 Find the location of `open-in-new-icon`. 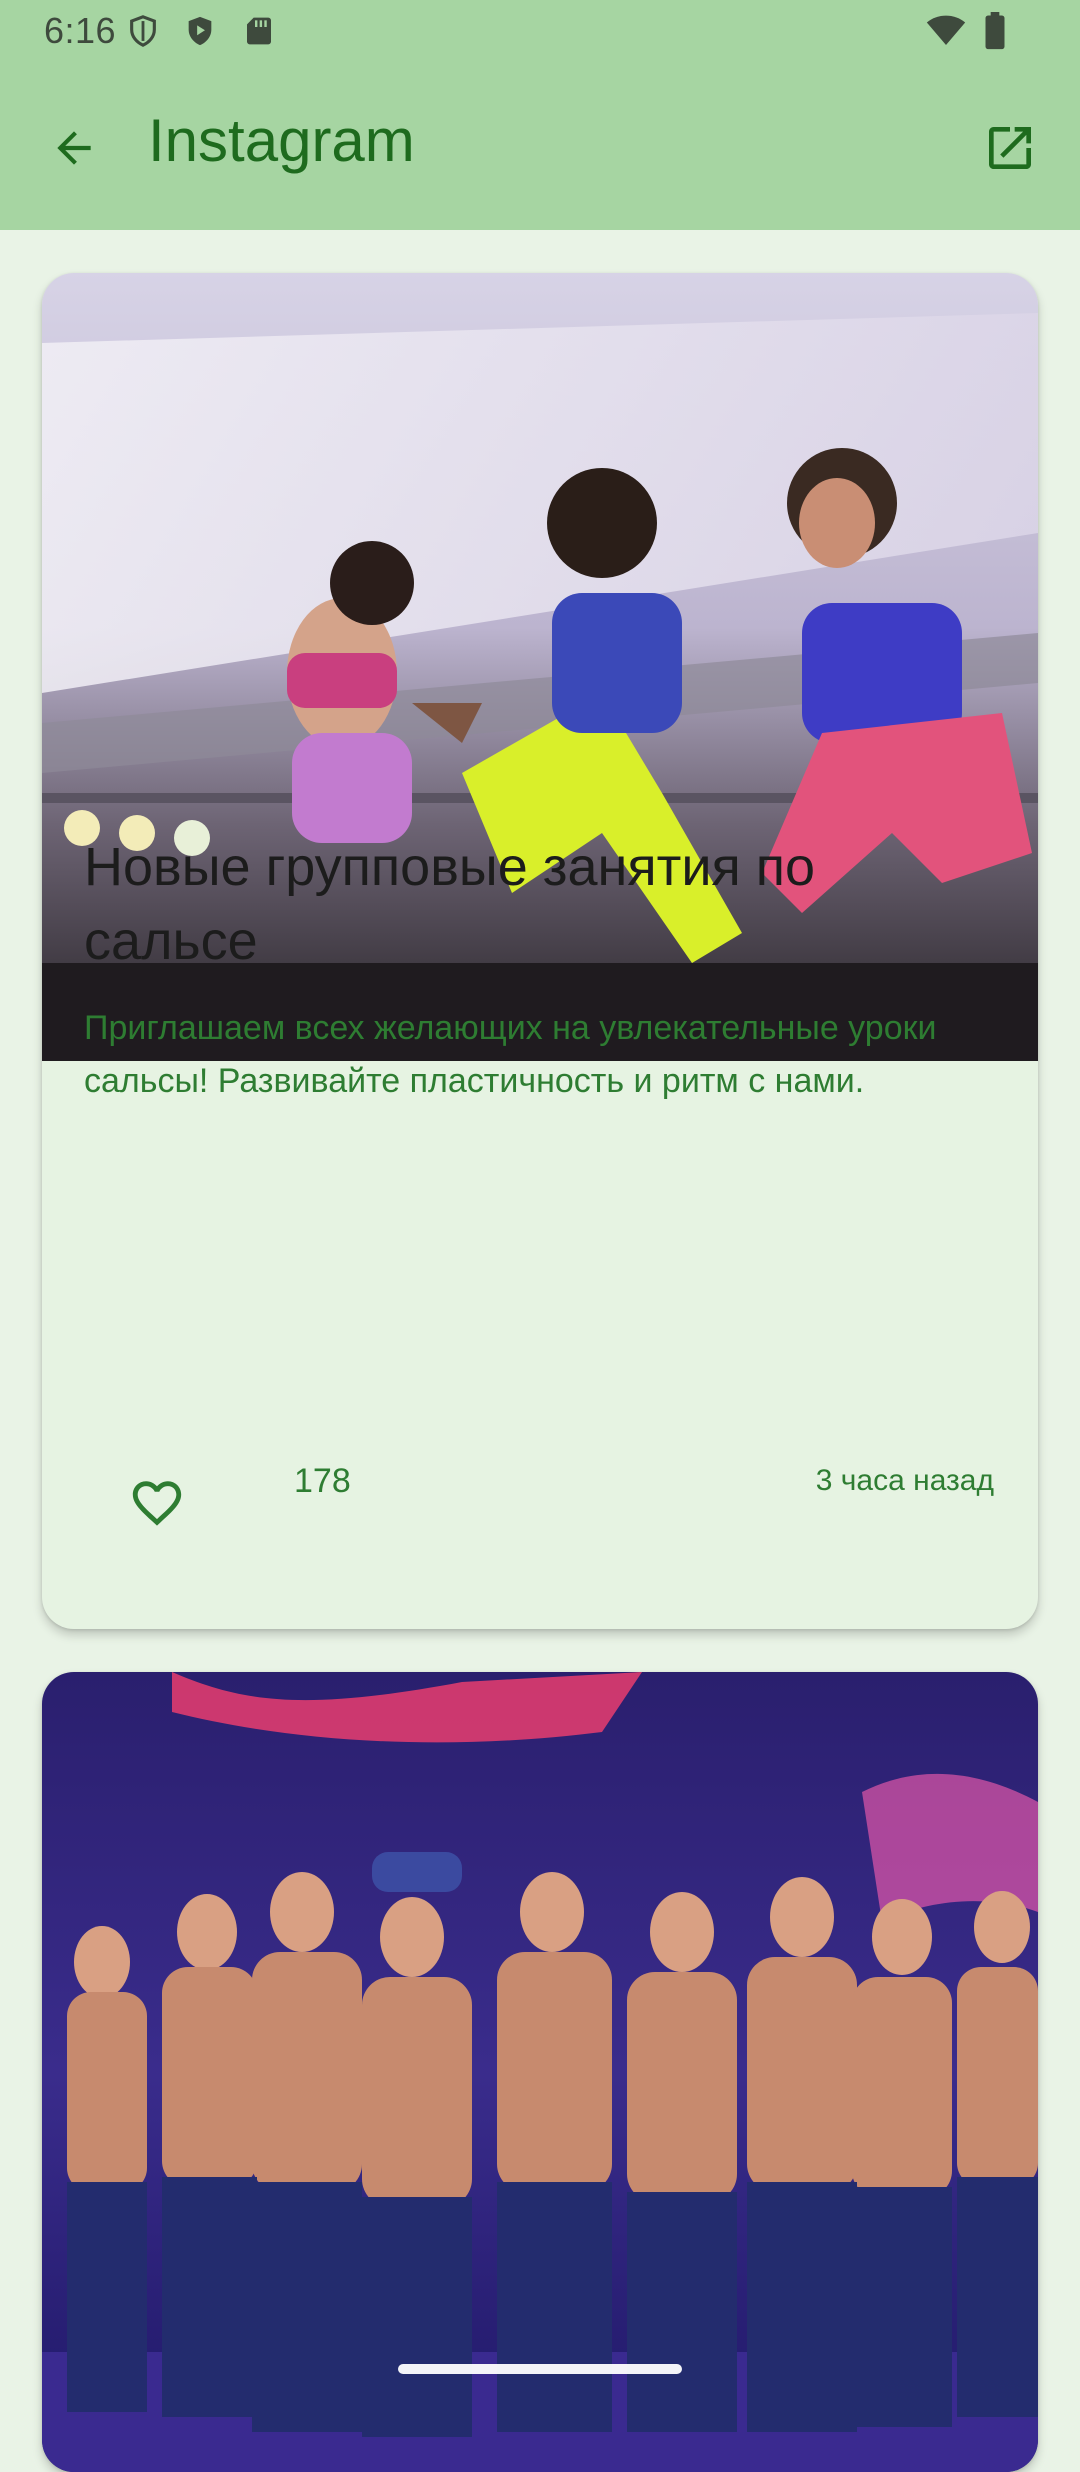

open-in-new-icon is located at coordinates (1010, 150).